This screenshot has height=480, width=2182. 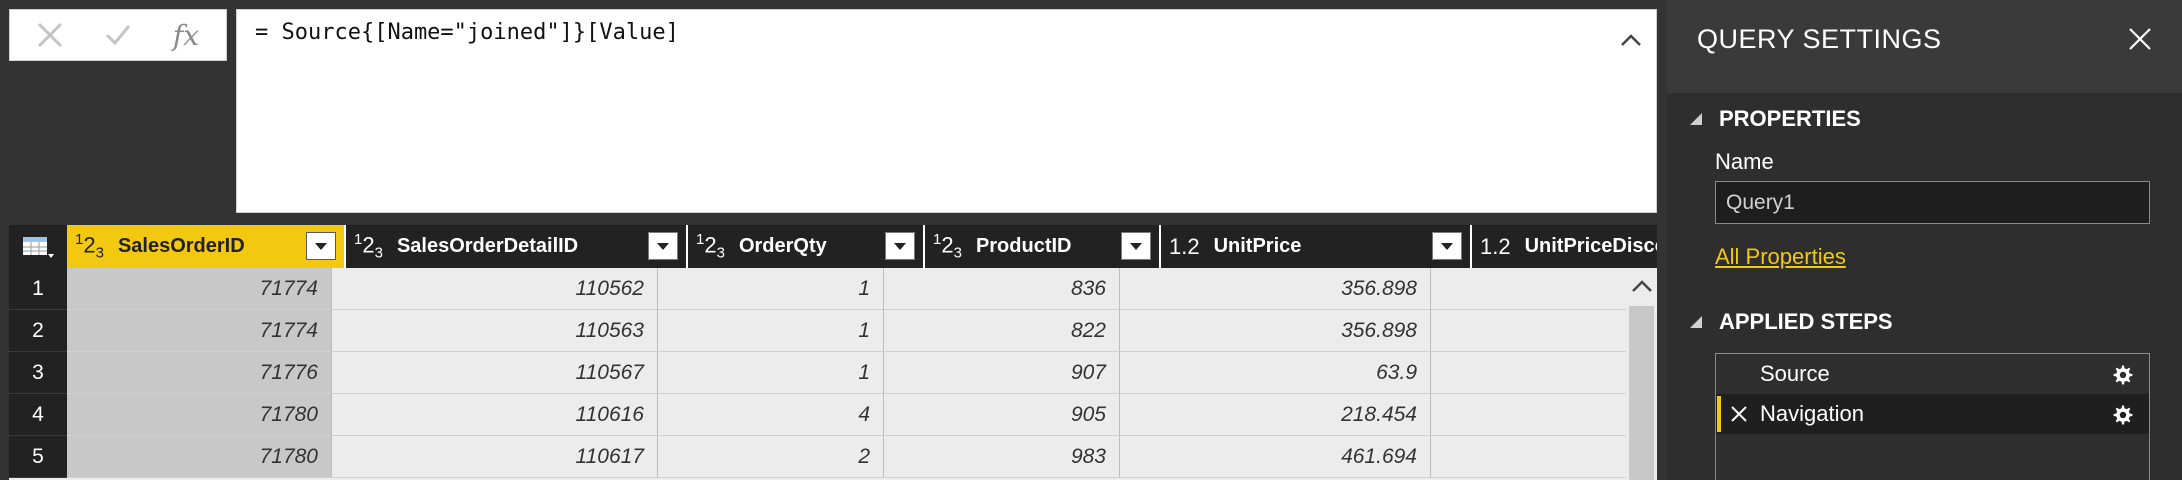 I want to click on all-properties-link: All Properties, so click(x=1780, y=257).